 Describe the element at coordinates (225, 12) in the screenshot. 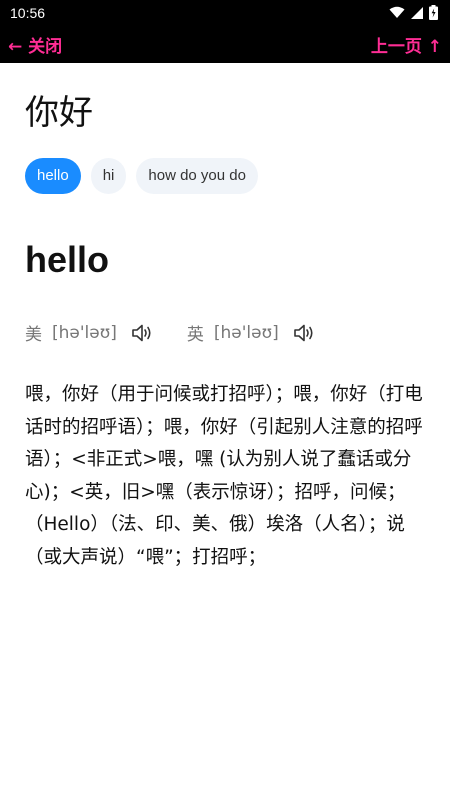

I see `status-bar: 10:56` at that location.